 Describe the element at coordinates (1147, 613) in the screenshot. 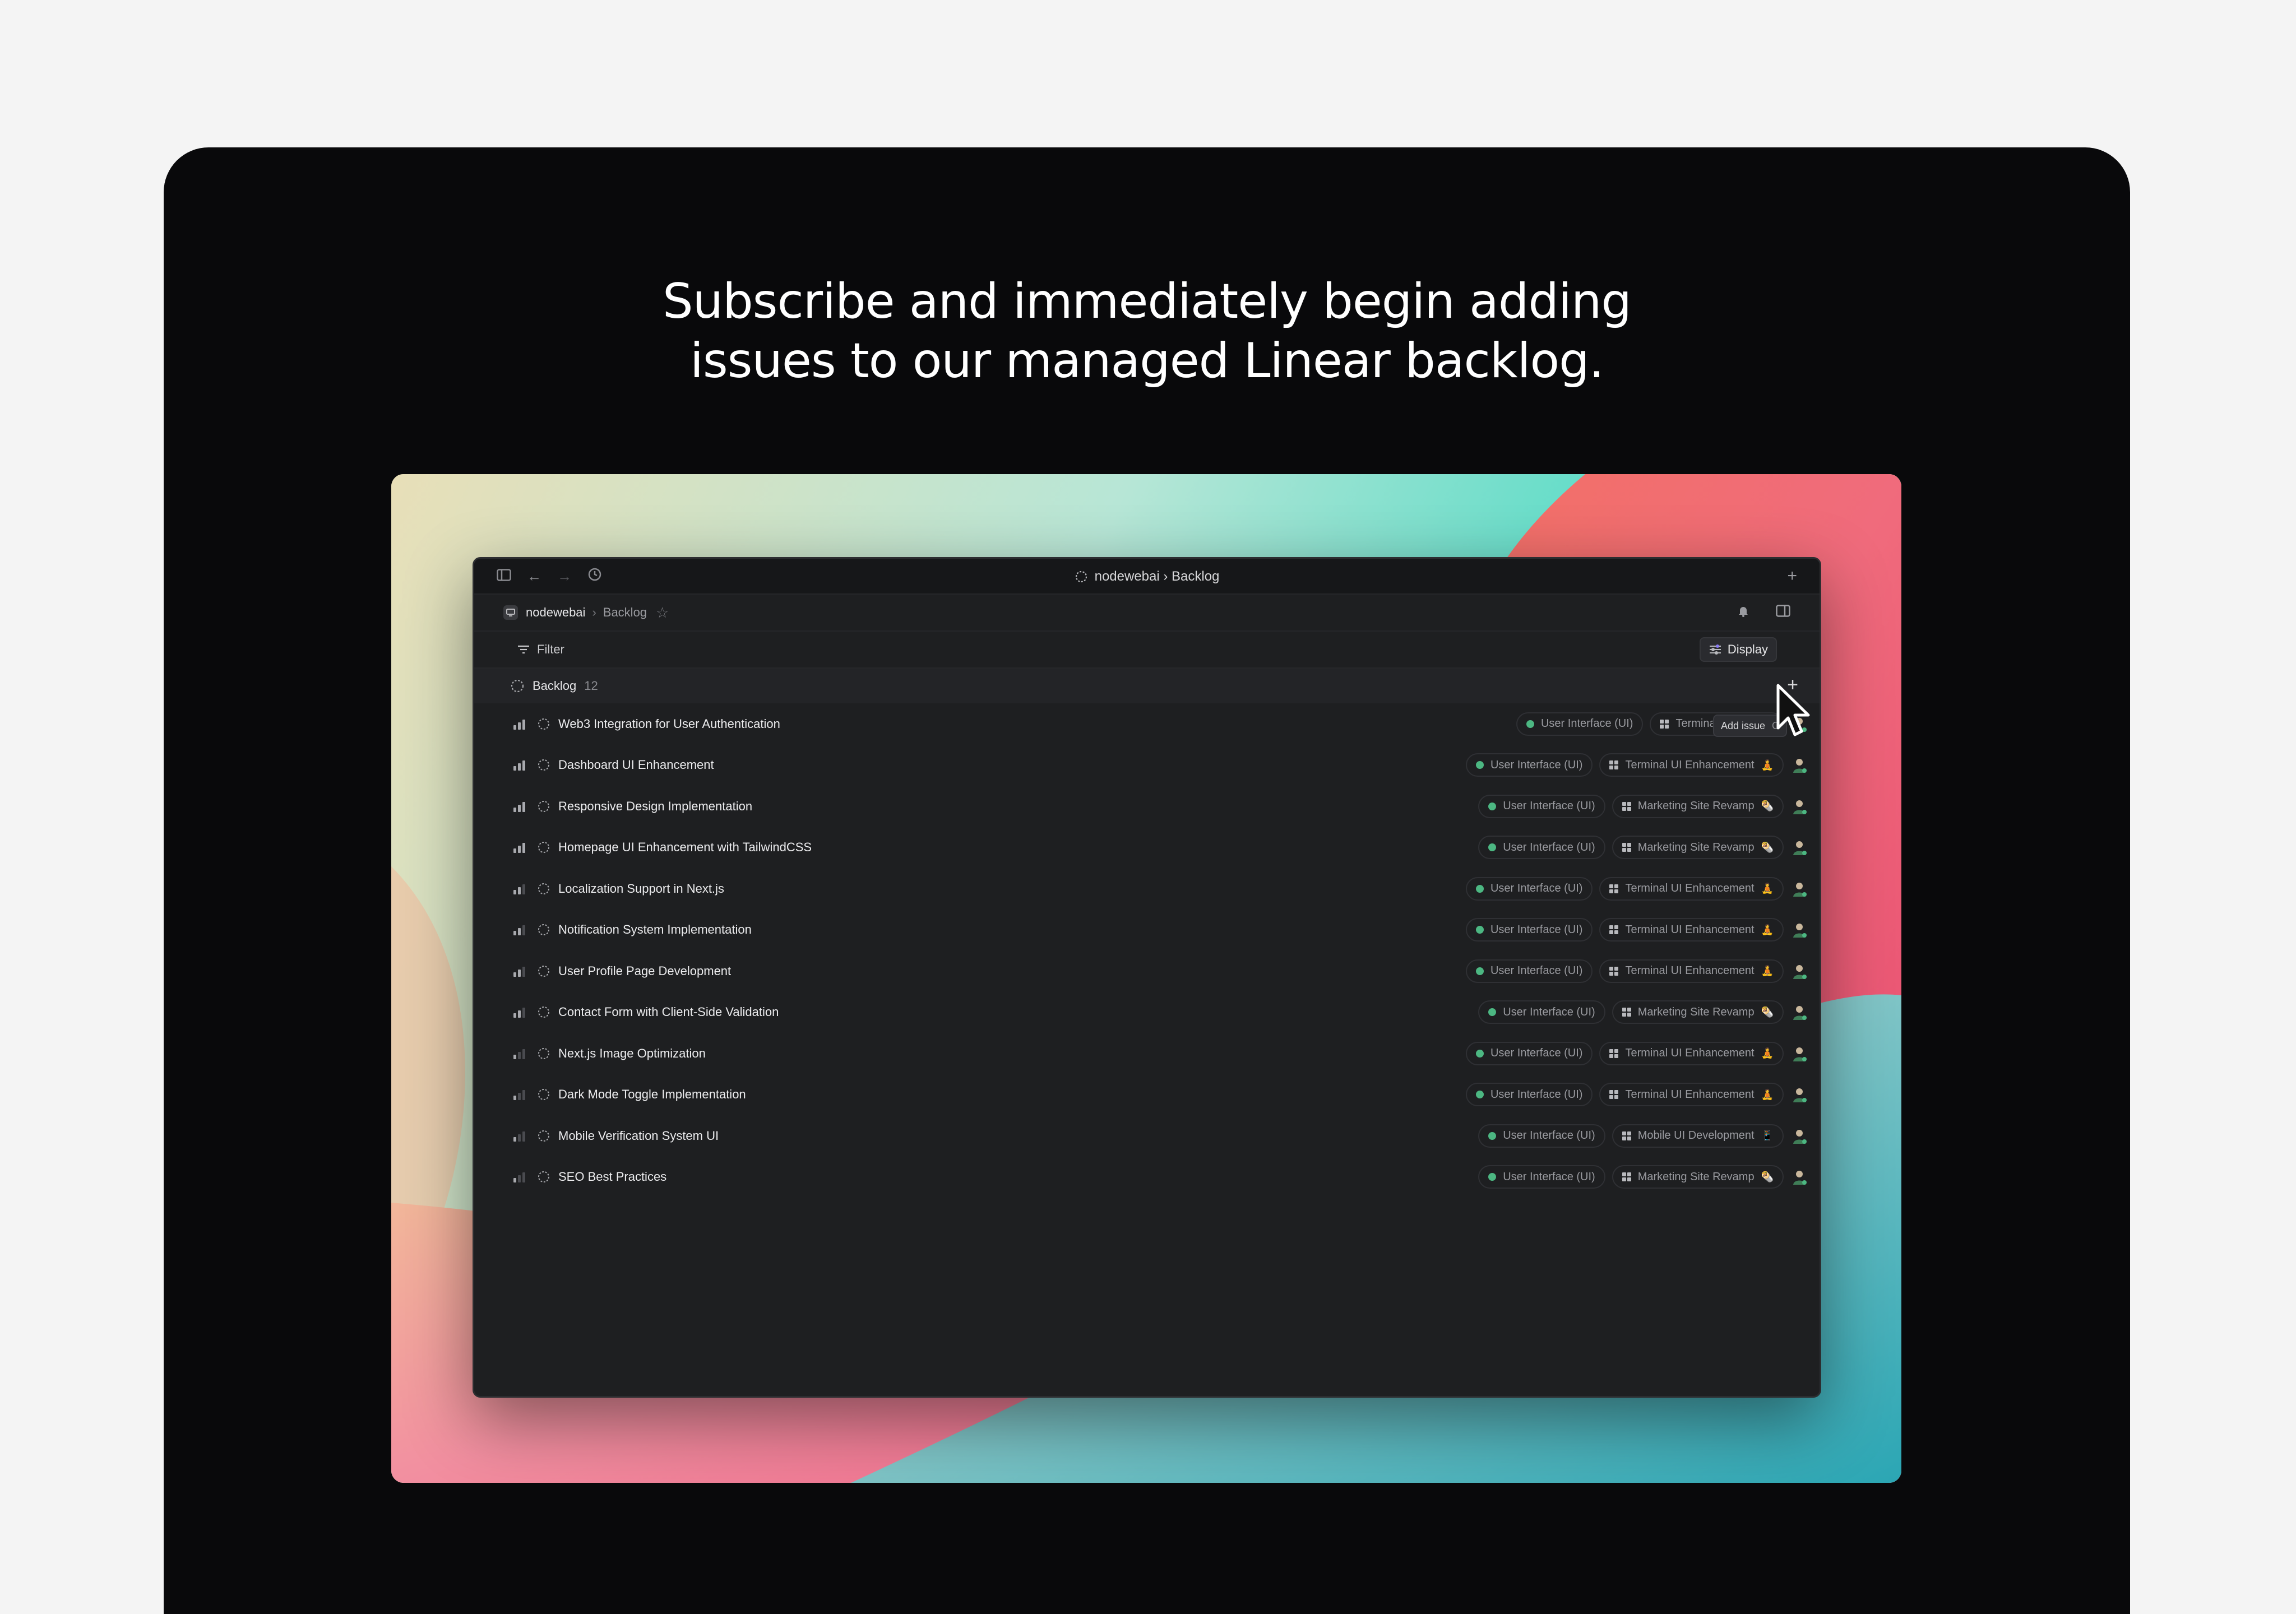

I see `breadcrumb: nodewebai › Backlog ☆` at that location.